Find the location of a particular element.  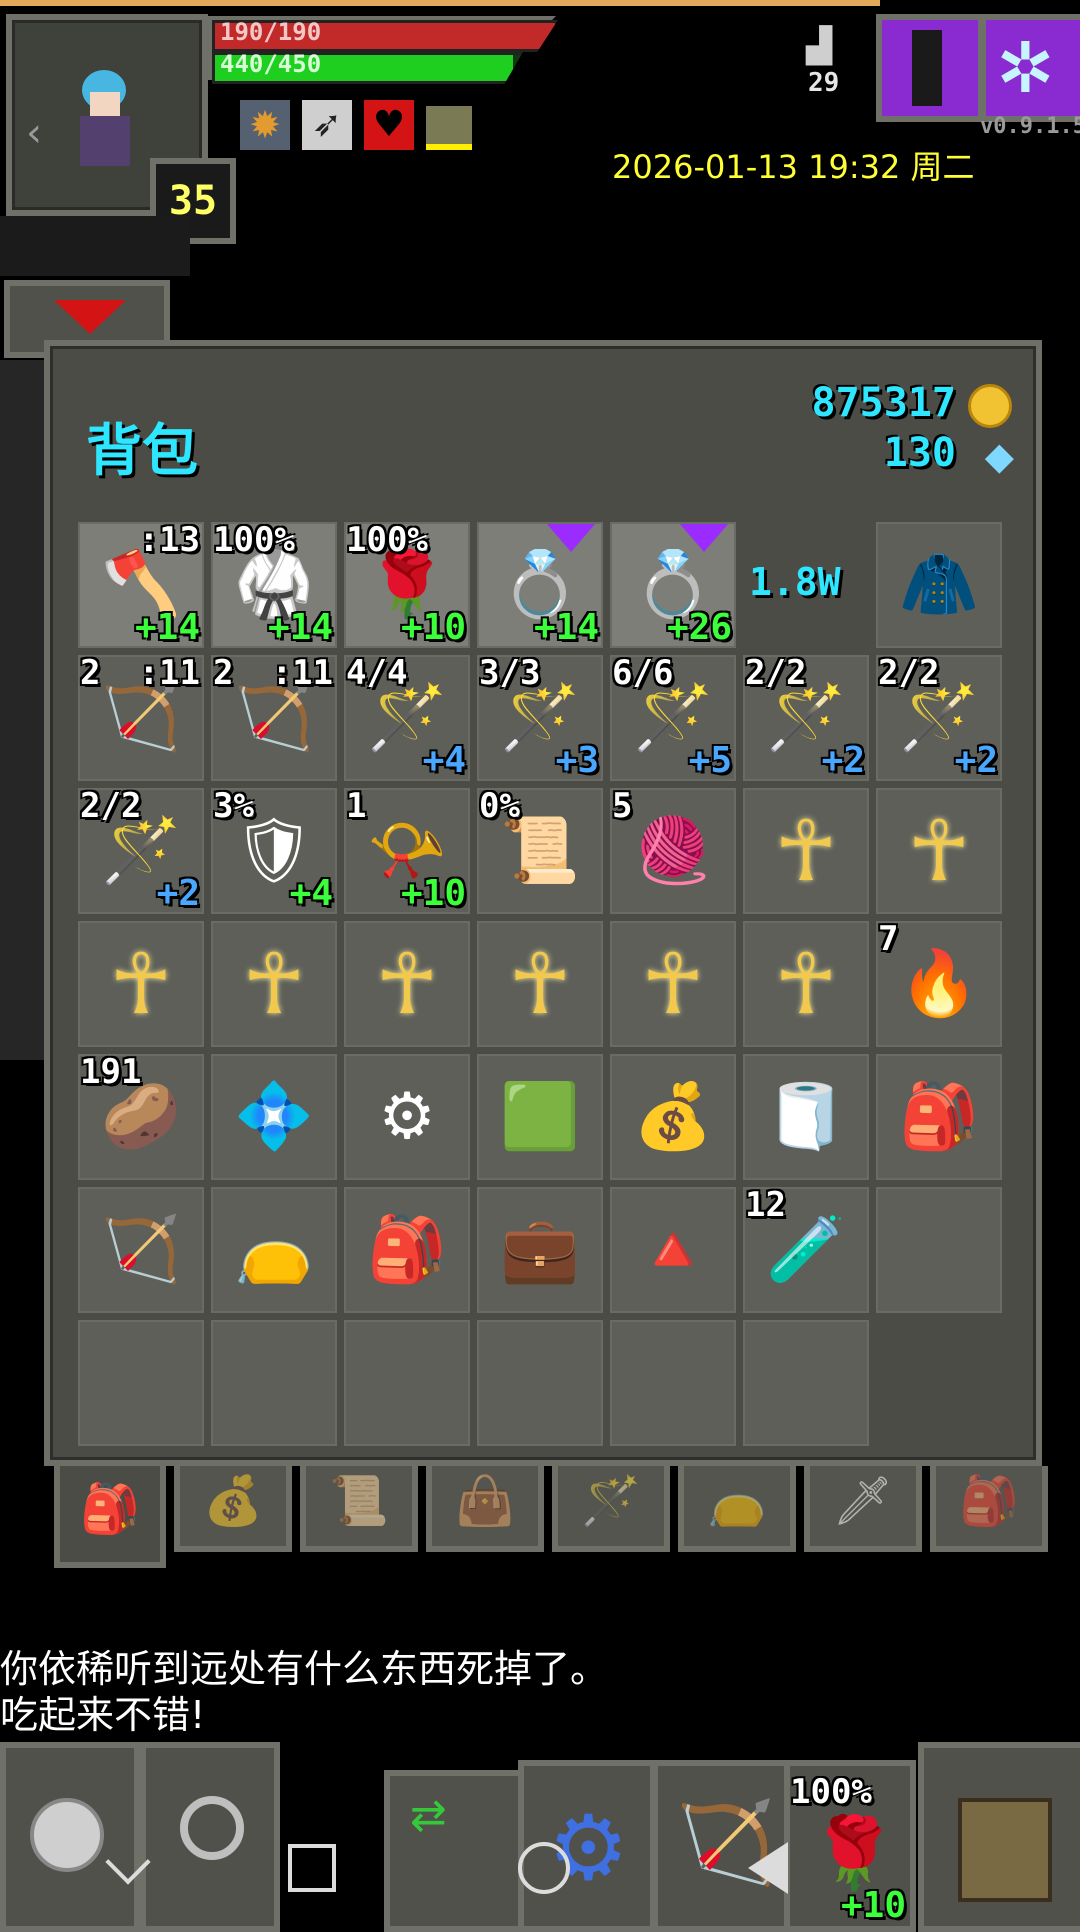

scroll-tab: 📜 is located at coordinates (359, 1509).